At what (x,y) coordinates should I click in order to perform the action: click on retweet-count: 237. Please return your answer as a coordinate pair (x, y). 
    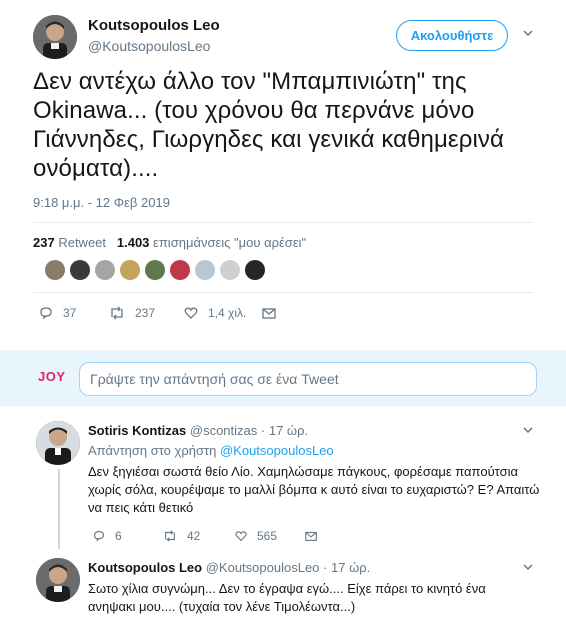
    Looking at the image, I should click on (44, 242).